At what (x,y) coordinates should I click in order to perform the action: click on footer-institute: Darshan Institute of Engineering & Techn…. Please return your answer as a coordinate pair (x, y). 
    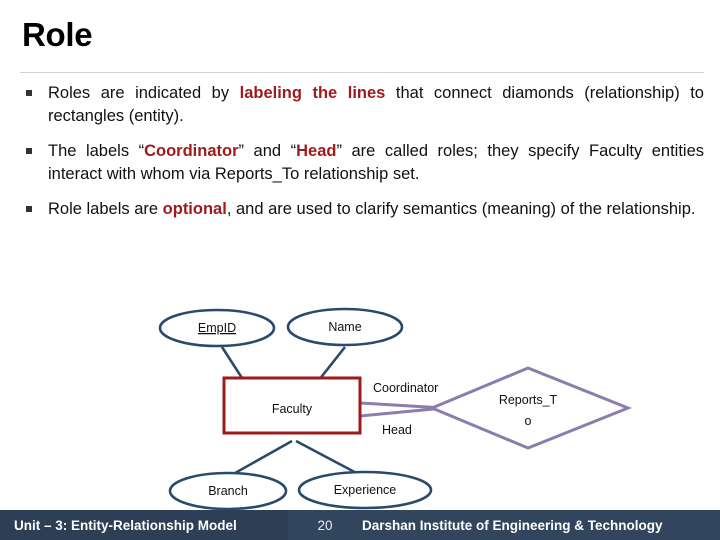
    Looking at the image, I should click on (512, 525).